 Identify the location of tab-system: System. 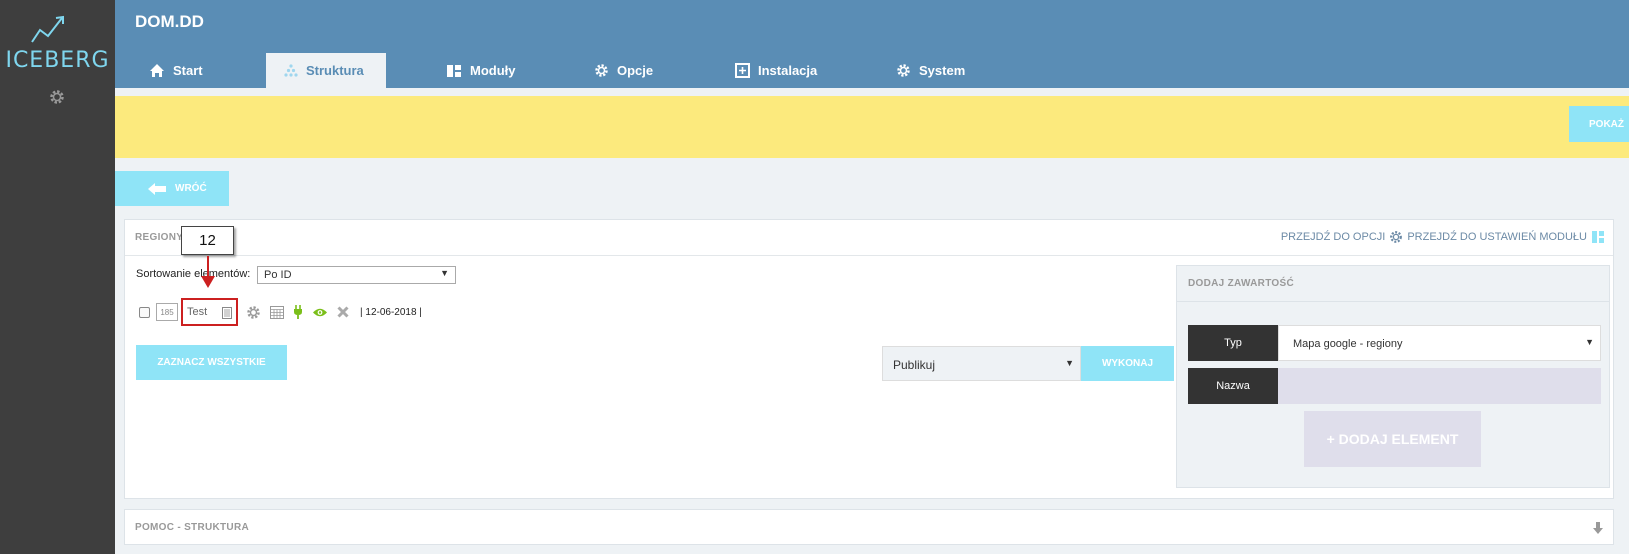
(930, 70).